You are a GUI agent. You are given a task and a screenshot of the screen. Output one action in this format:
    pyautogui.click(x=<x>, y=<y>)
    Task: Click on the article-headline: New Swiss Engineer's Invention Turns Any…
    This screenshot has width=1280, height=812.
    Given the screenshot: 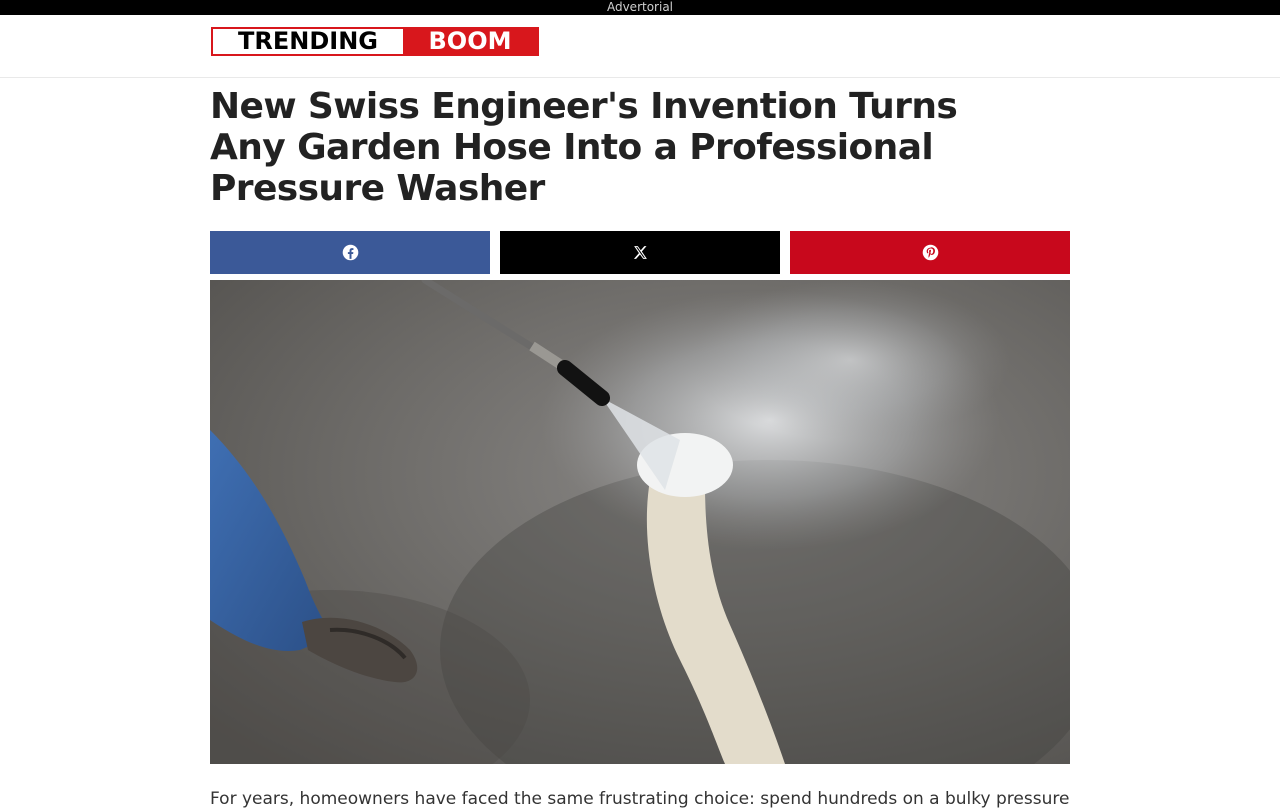 What is the action you would take?
    pyautogui.click(x=584, y=147)
    